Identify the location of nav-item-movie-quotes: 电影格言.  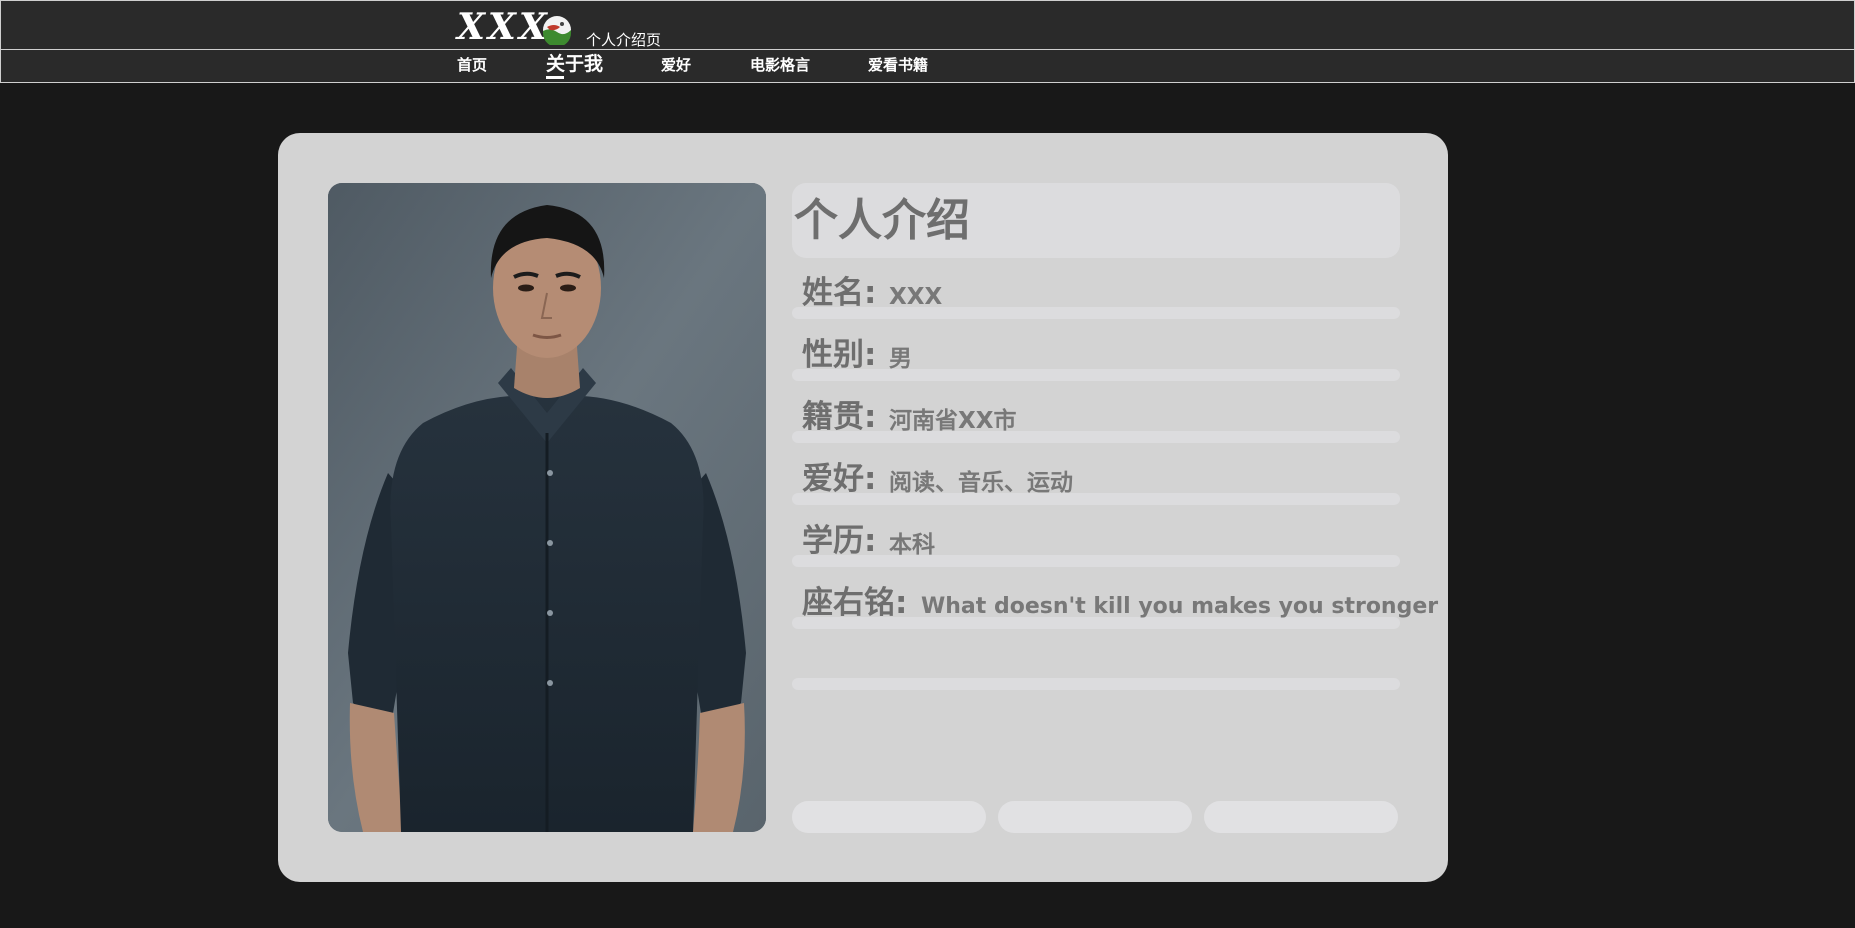
(780, 65).